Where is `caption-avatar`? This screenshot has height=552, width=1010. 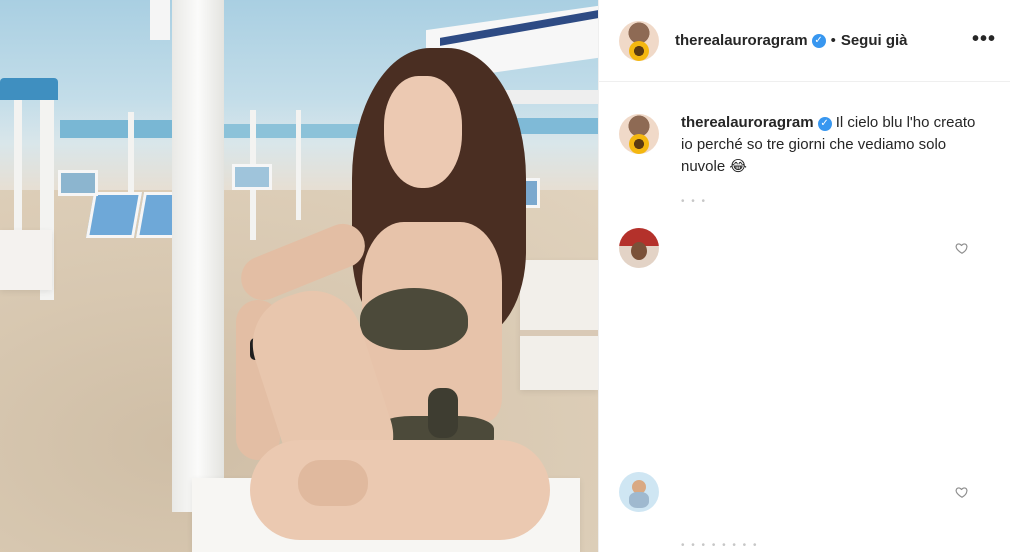
caption-avatar is located at coordinates (639, 134).